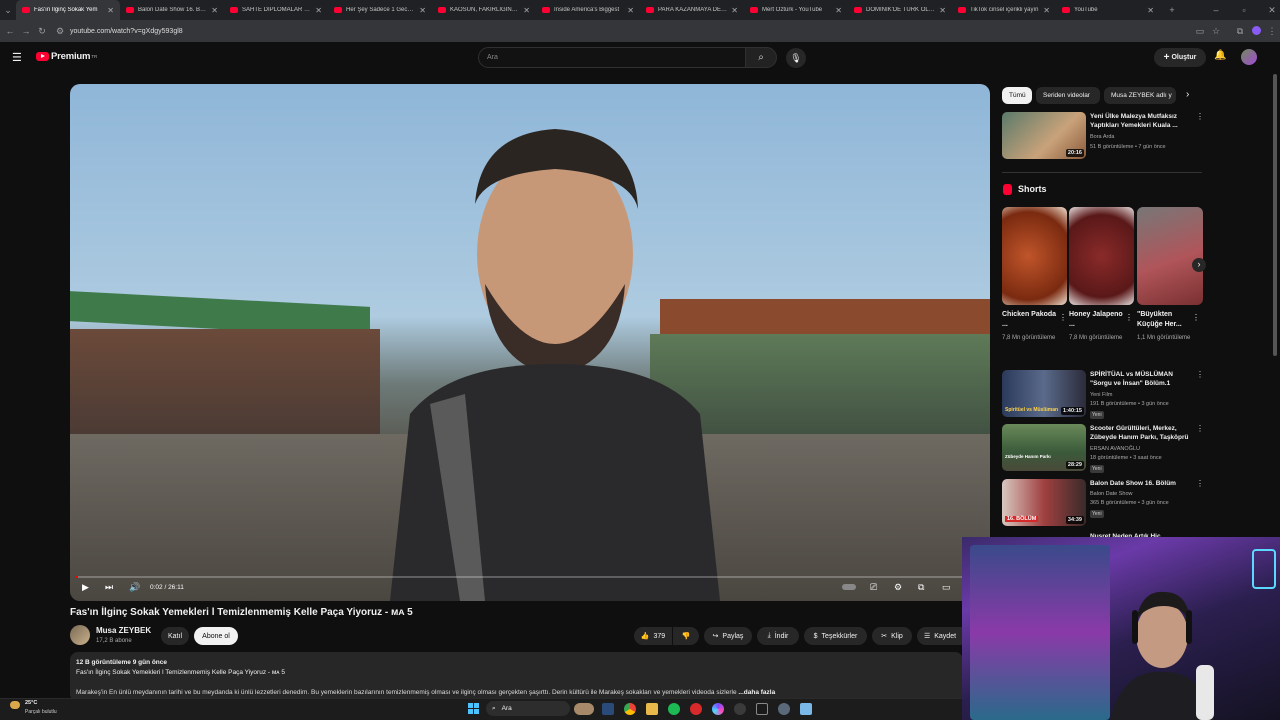  What do you see at coordinates (1256, 31) in the screenshot?
I see `profile-avatar-icon` at bounding box center [1256, 31].